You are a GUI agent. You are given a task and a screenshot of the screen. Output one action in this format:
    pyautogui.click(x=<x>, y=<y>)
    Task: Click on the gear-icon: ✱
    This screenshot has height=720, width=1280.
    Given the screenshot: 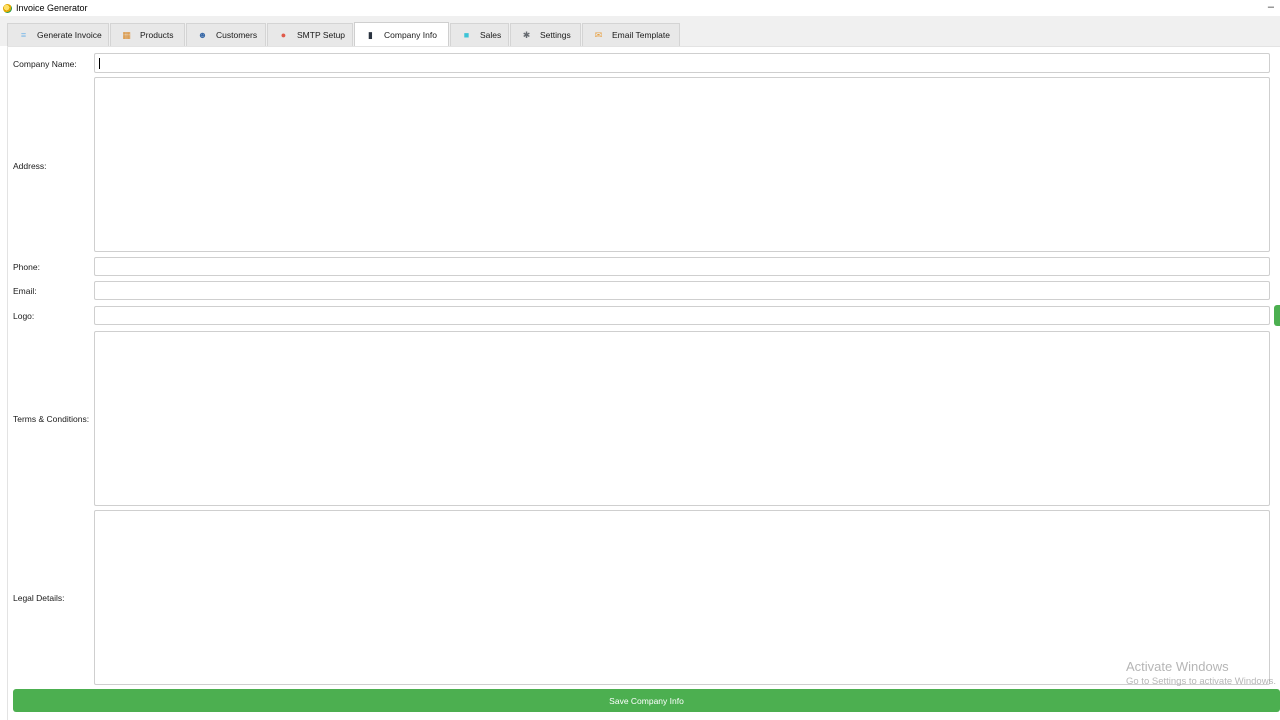 What is the action you would take?
    pyautogui.click(x=526, y=34)
    